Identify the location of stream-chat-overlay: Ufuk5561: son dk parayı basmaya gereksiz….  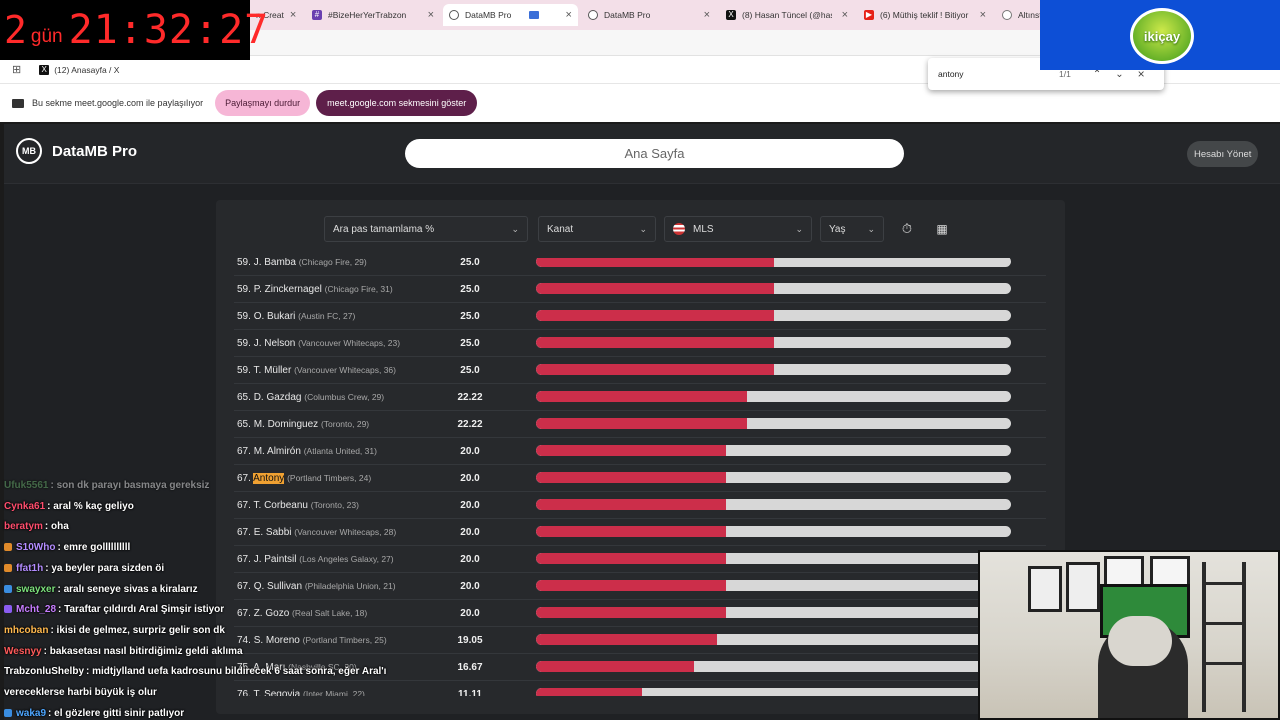
(210, 598).